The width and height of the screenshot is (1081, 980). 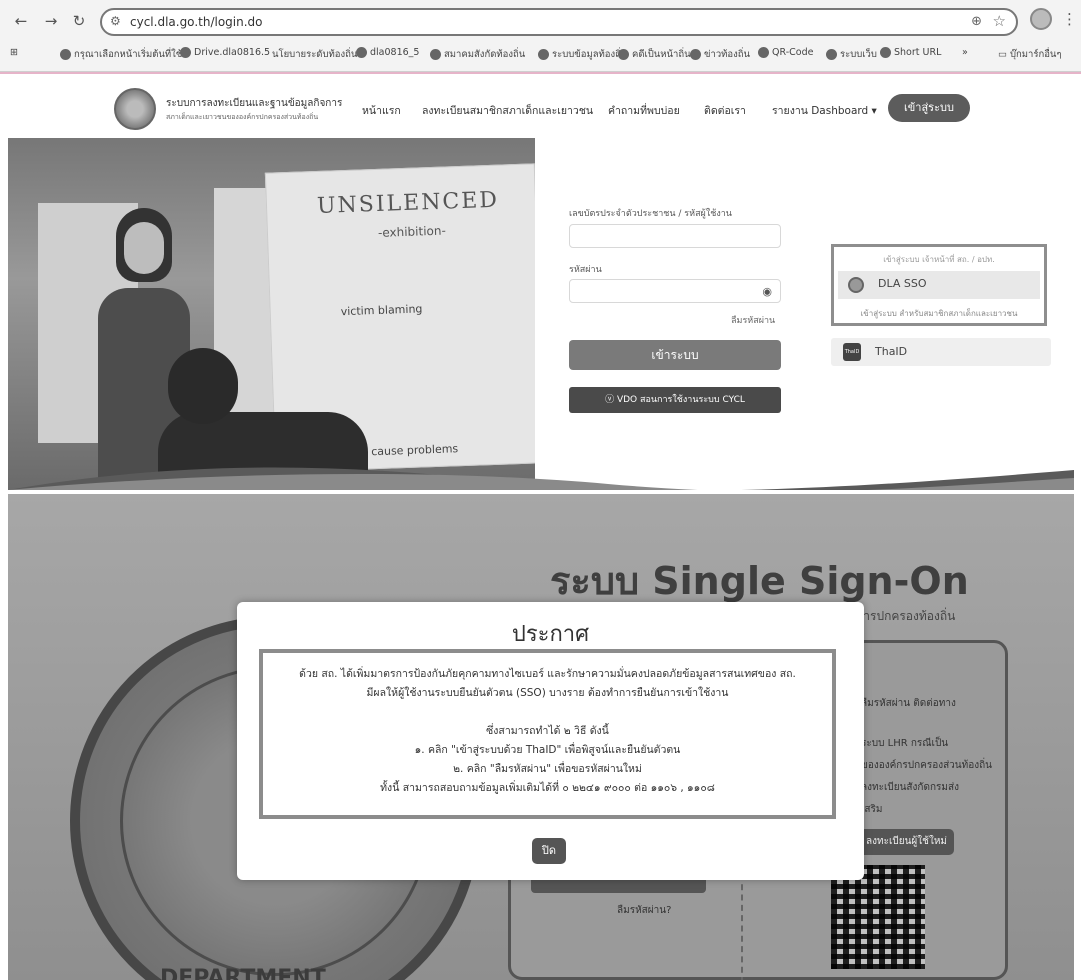 What do you see at coordinates (435, 54) in the screenshot?
I see `folder-icon` at bounding box center [435, 54].